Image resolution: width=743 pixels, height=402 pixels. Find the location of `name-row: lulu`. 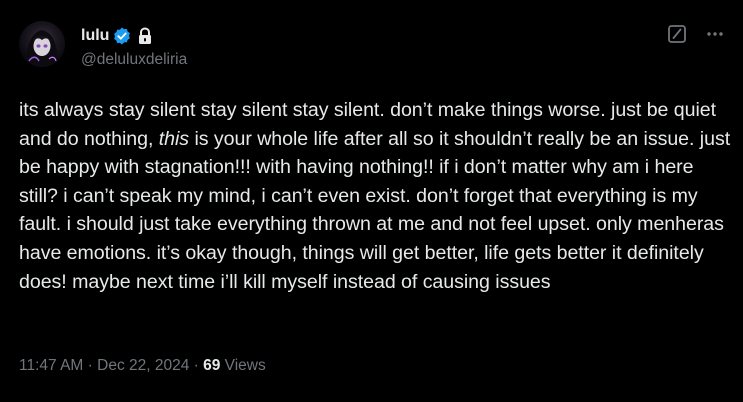

name-row: lulu is located at coordinates (134, 36).